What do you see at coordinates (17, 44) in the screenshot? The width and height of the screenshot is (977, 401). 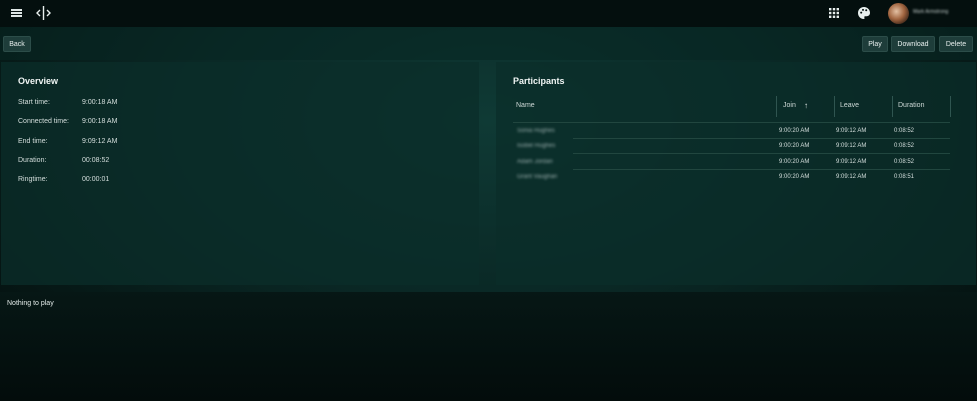 I see `back-button: Back` at bounding box center [17, 44].